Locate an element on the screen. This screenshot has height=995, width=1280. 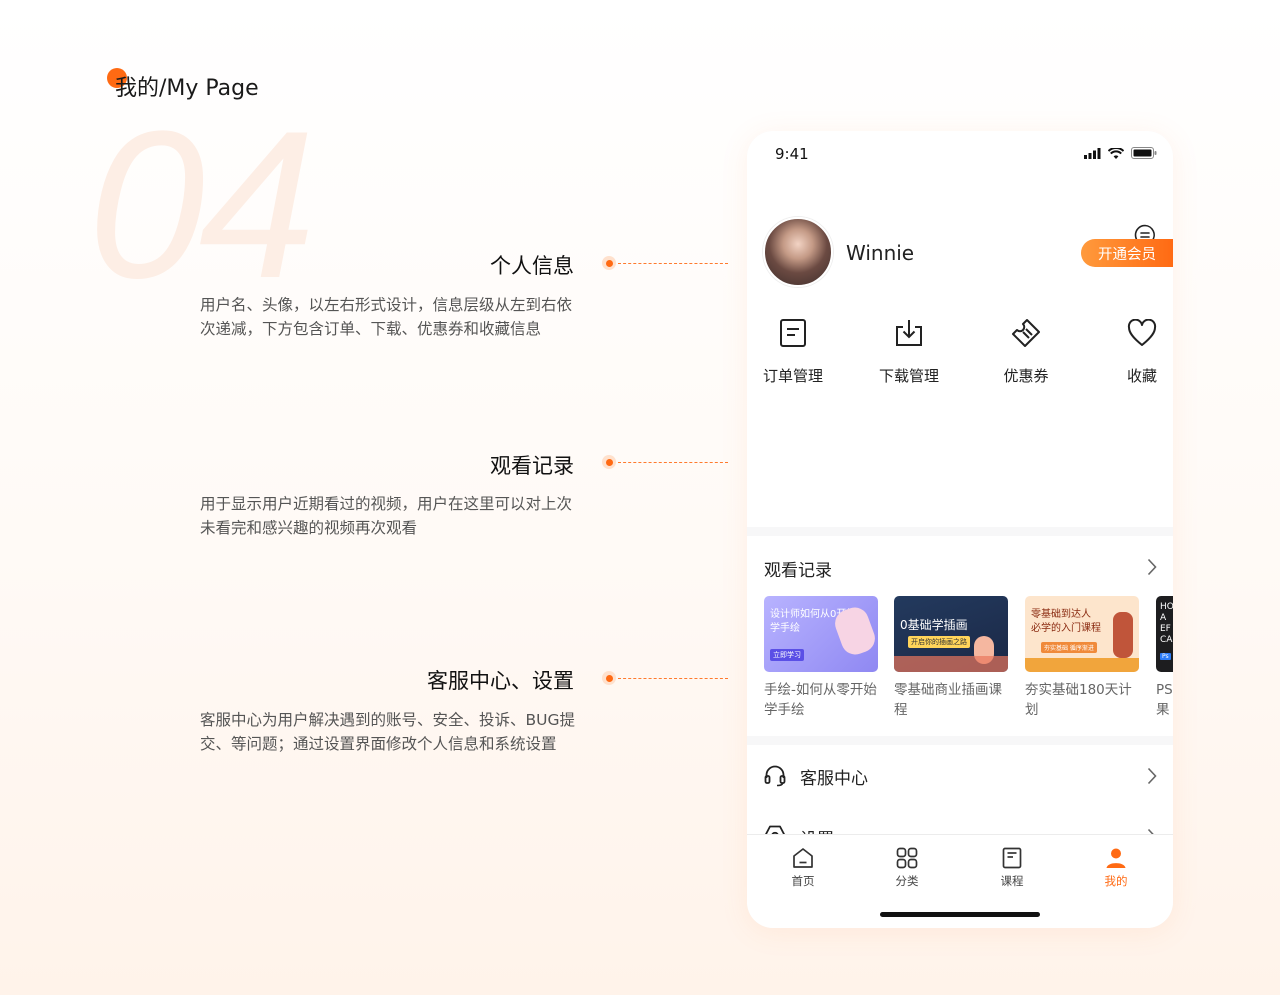
course-icon is located at coordinates (1012, 858).